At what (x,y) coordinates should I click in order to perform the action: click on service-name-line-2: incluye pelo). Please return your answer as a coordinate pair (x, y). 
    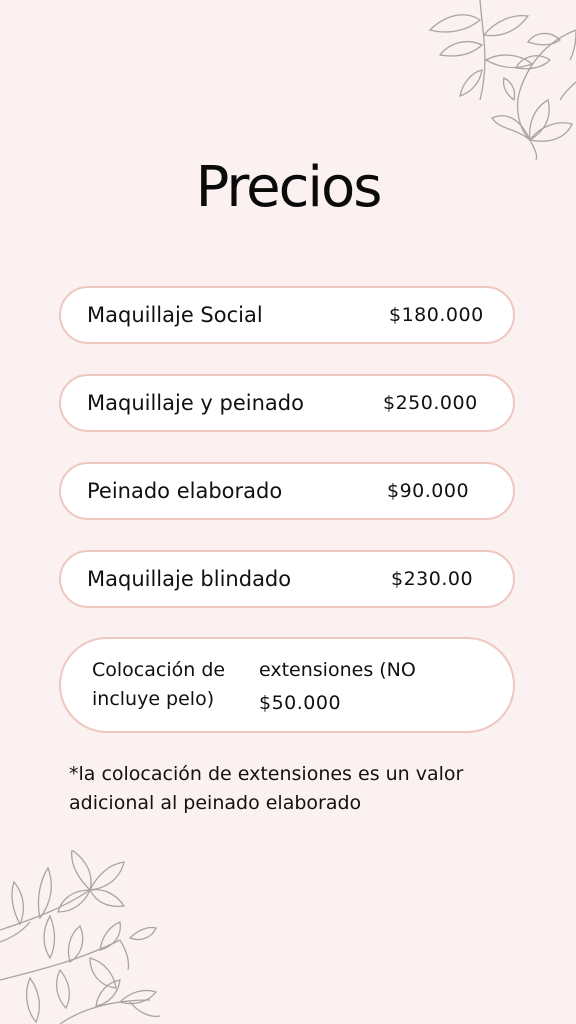
    Looking at the image, I should click on (153, 699).